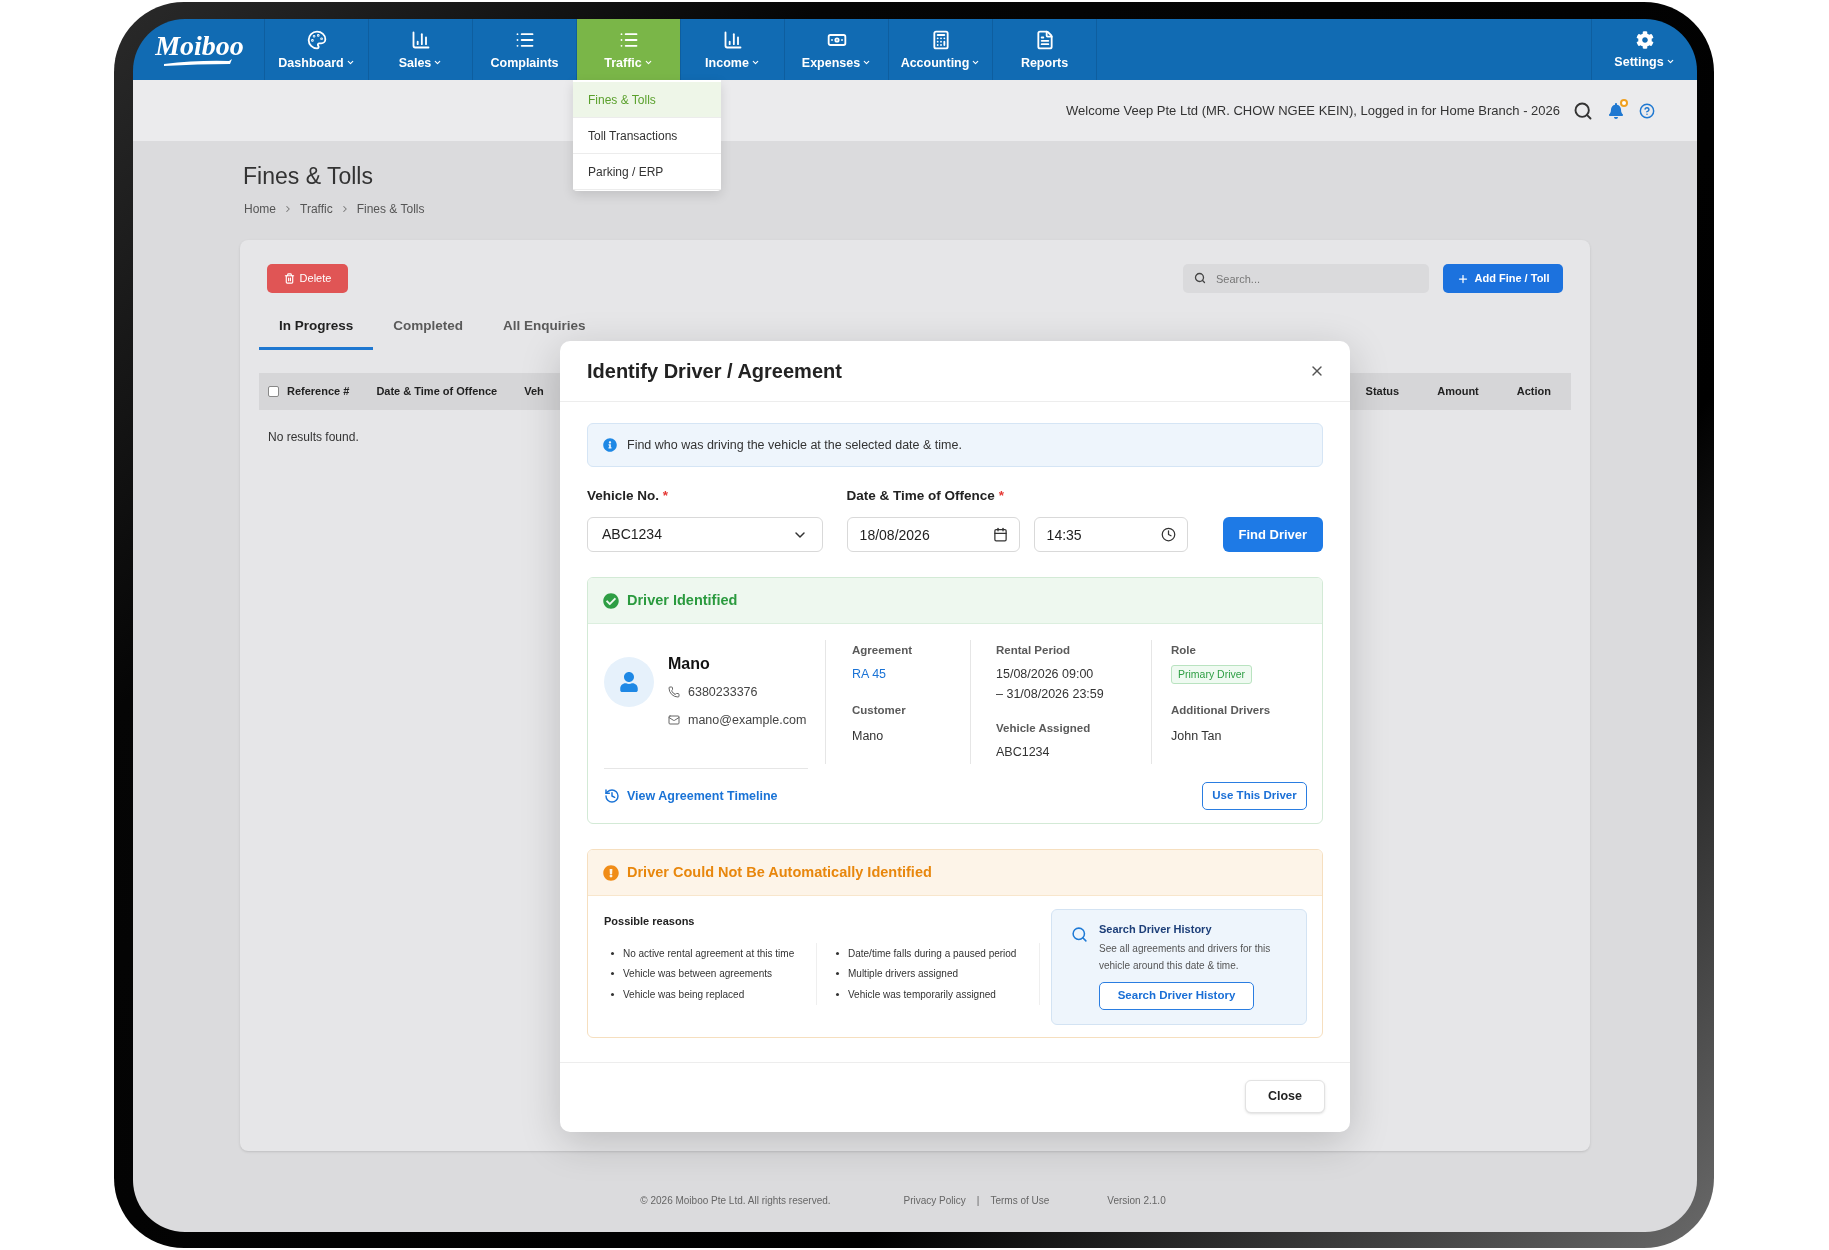 The image size is (1829, 1250). Describe the element at coordinates (1503, 278) in the screenshot. I see `add-button: Add Fine / Toll` at that location.